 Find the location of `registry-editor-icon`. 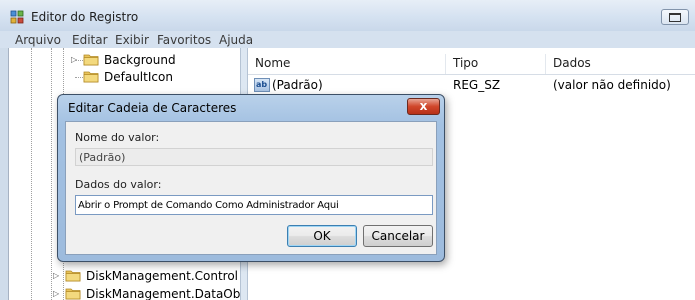

registry-editor-icon is located at coordinates (17, 17).